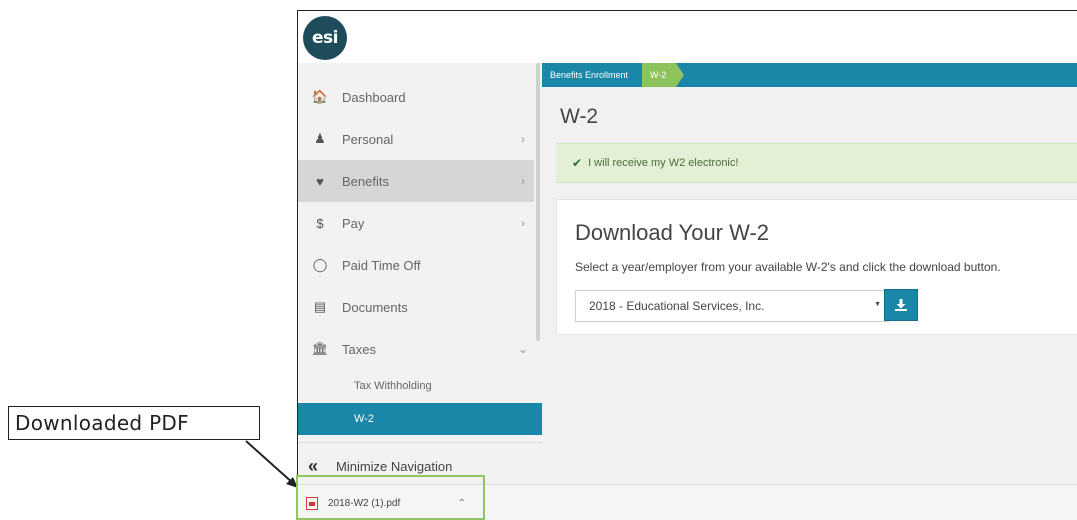 The height and width of the screenshot is (520, 1077). What do you see at coordinates (816, 163) in the screenshot?
I see `success-alert: ✔ I will receive my W2 electronic!` at bounding box center [816, 163].